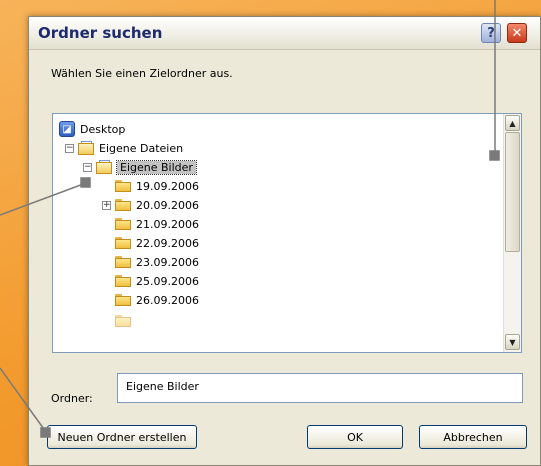  I want to click on new-folder-button: Neuen Ordner erstellen, so click(122, 437).